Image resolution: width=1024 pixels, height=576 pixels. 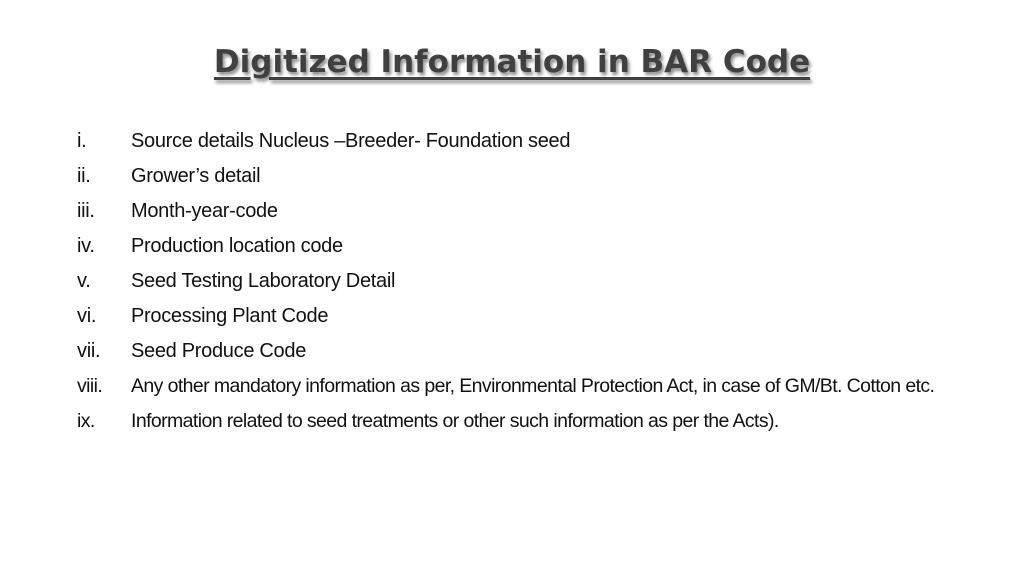 What do you see at coordinates (82, 141) in the screenshot?
I see `list-item-number: i.` at bounding box center [82, 141].